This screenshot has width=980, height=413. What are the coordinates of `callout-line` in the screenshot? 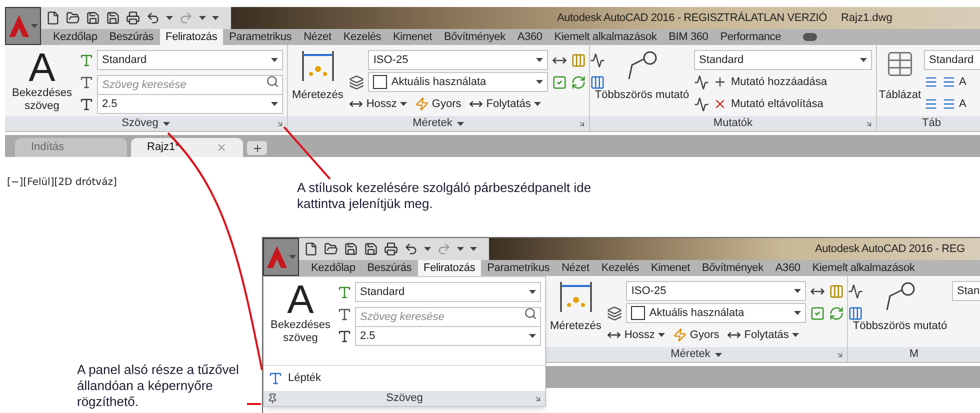 It's located at (254, 404).